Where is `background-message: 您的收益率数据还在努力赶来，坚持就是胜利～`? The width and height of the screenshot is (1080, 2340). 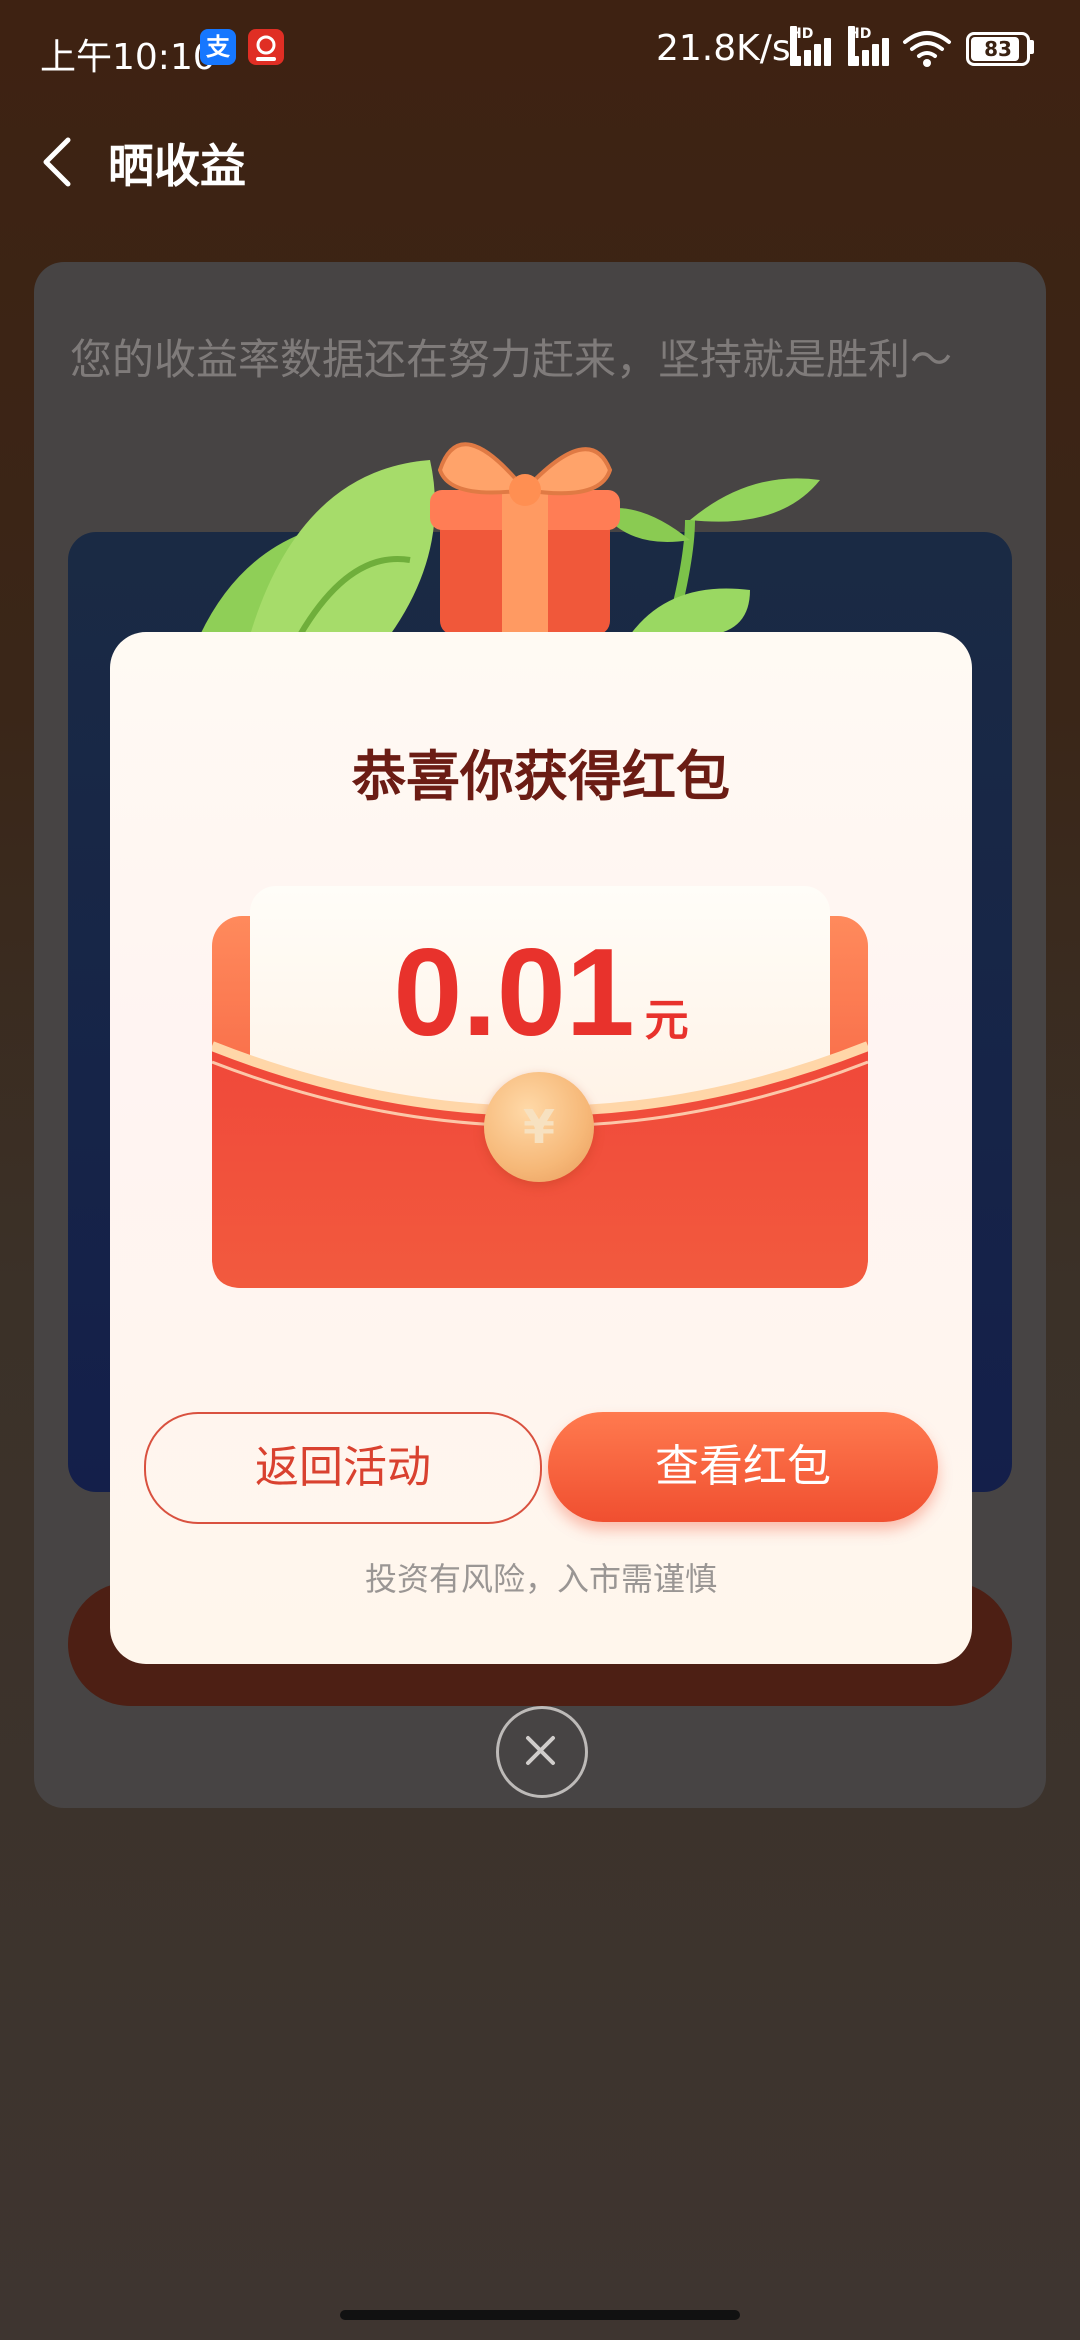
background-message: 您的收益率数据还在努力赶来，坚持就是胜利～ is located at coordinates (511, 359).